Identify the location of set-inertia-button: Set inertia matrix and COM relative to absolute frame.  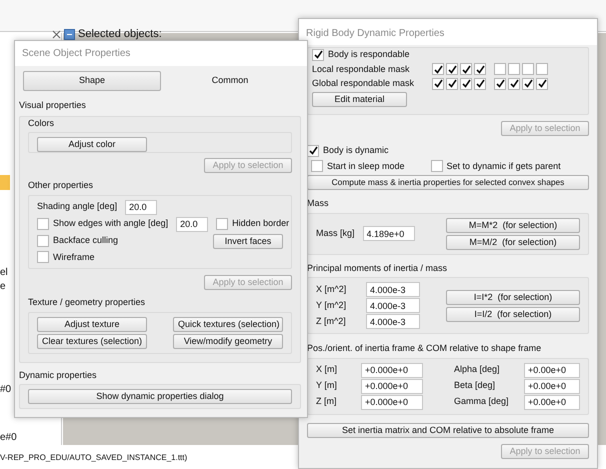
(448, 430).